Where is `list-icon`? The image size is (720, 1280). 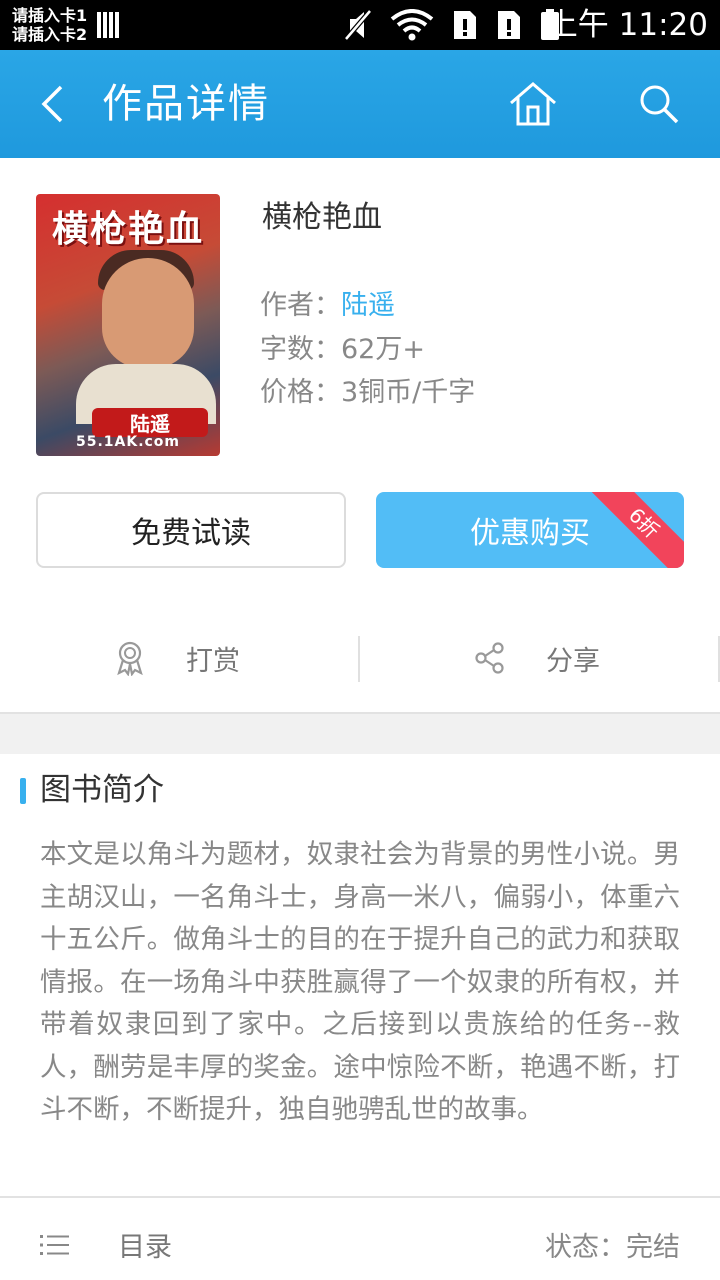 list-icon is located at coordinates (54, 1245).